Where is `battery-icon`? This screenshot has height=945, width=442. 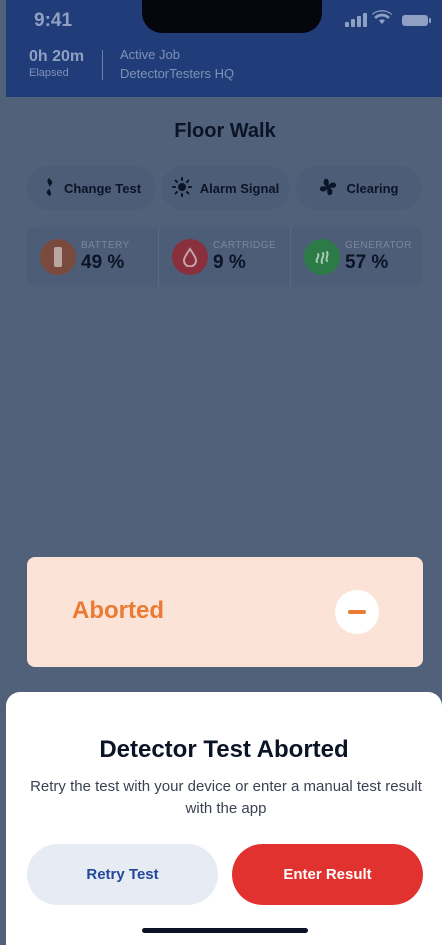
battery-icon is located at coordinates (58, 257).